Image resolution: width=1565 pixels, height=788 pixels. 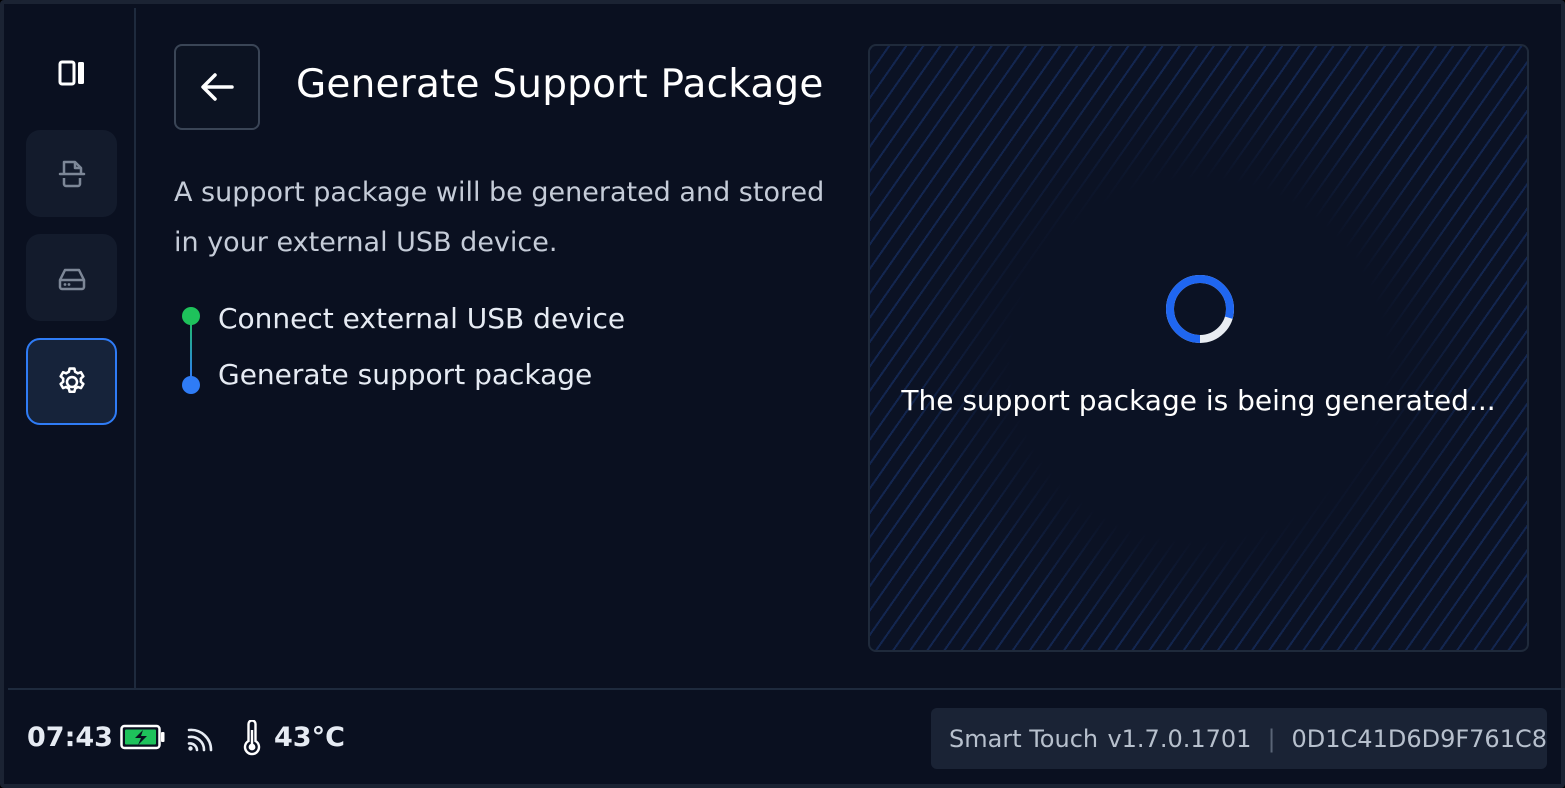 I want to click on sidebar-toggle-icon, so click(x=72, y=73).